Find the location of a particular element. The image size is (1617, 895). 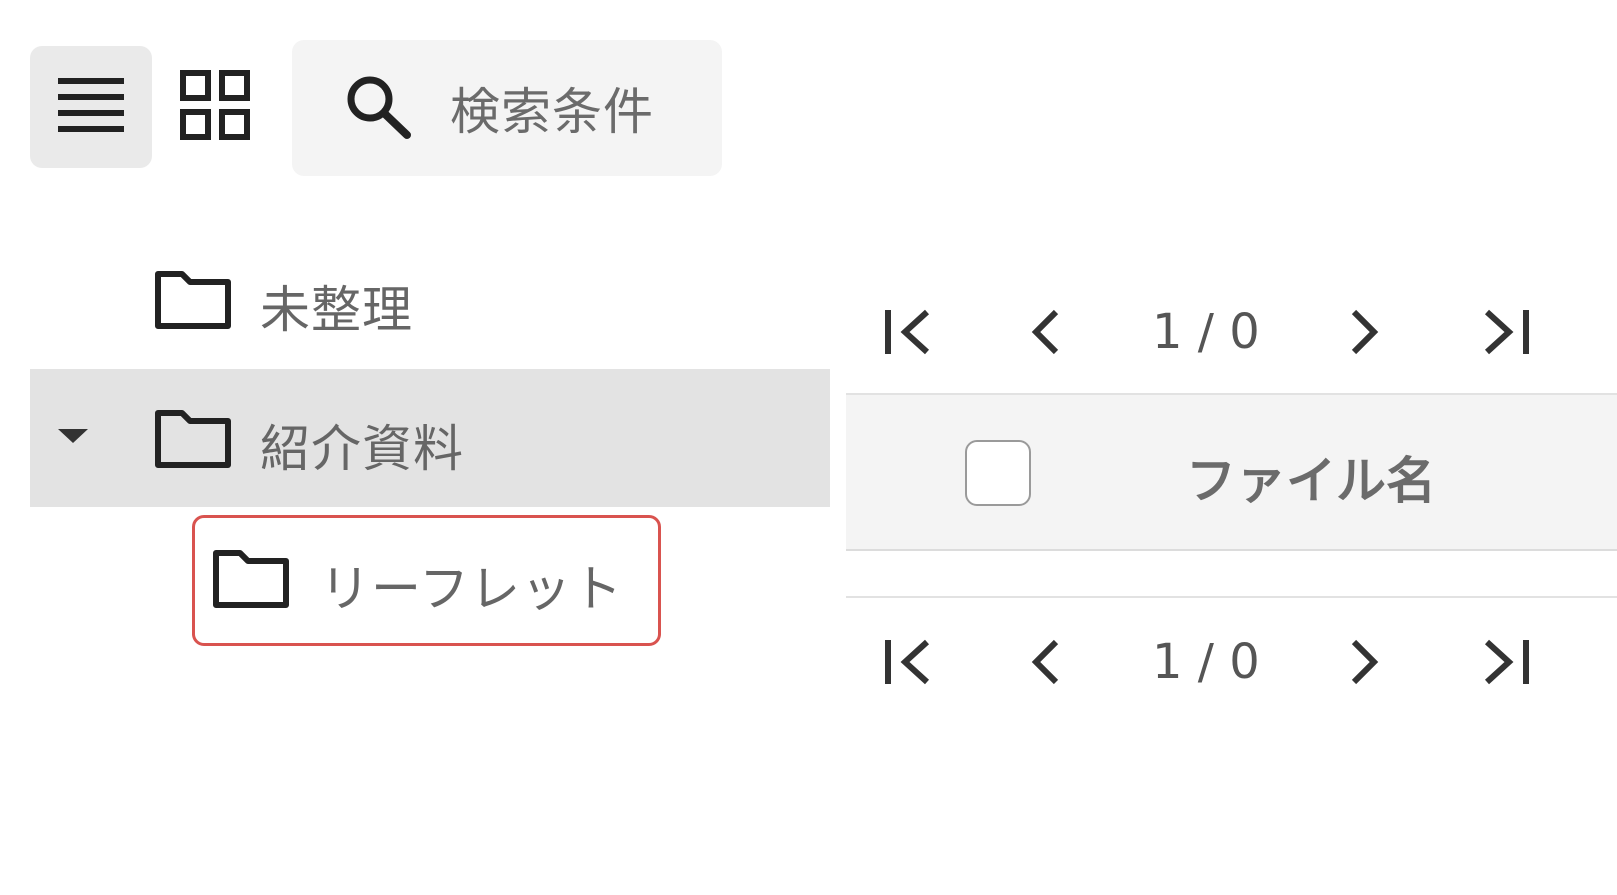

highlight-box is located at coordinates (426, 580).